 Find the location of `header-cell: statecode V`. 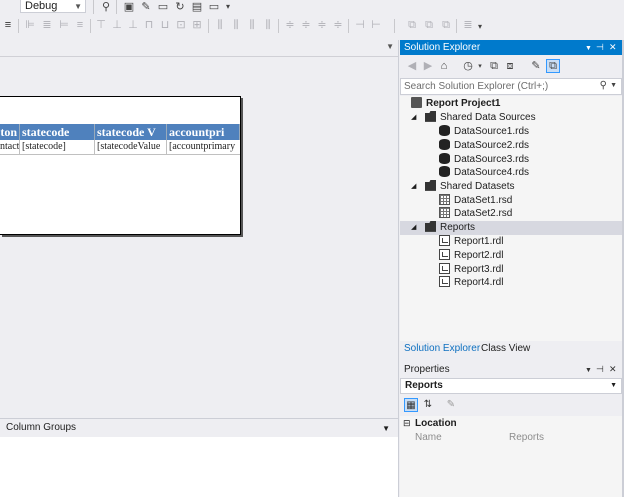

header-cell: statecode V is located at coordinates (131, 132).